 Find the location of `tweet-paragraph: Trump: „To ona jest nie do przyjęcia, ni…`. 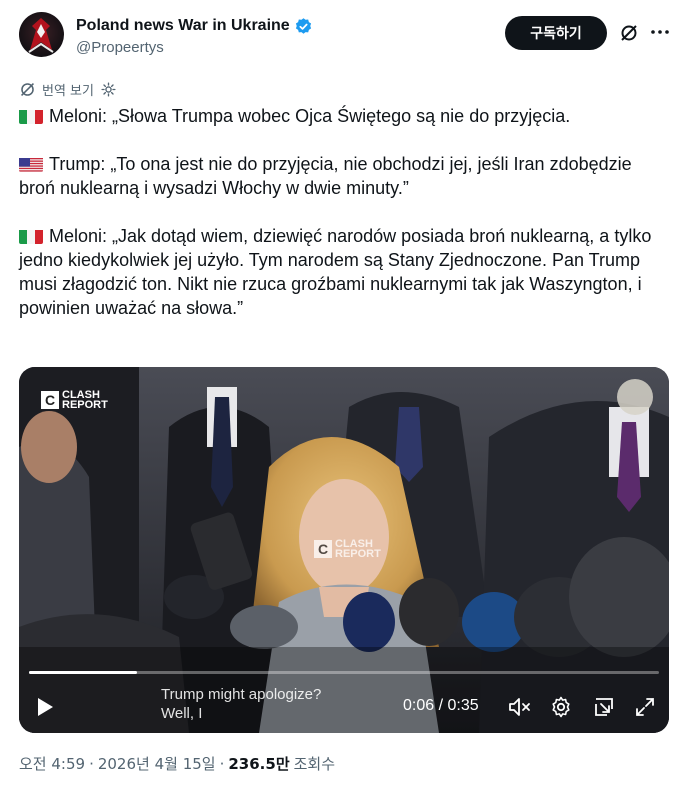

tweet-paragraph: Trump: „To ona jest nie do przyjęcia, ni… is located at coordinates (344, 176).